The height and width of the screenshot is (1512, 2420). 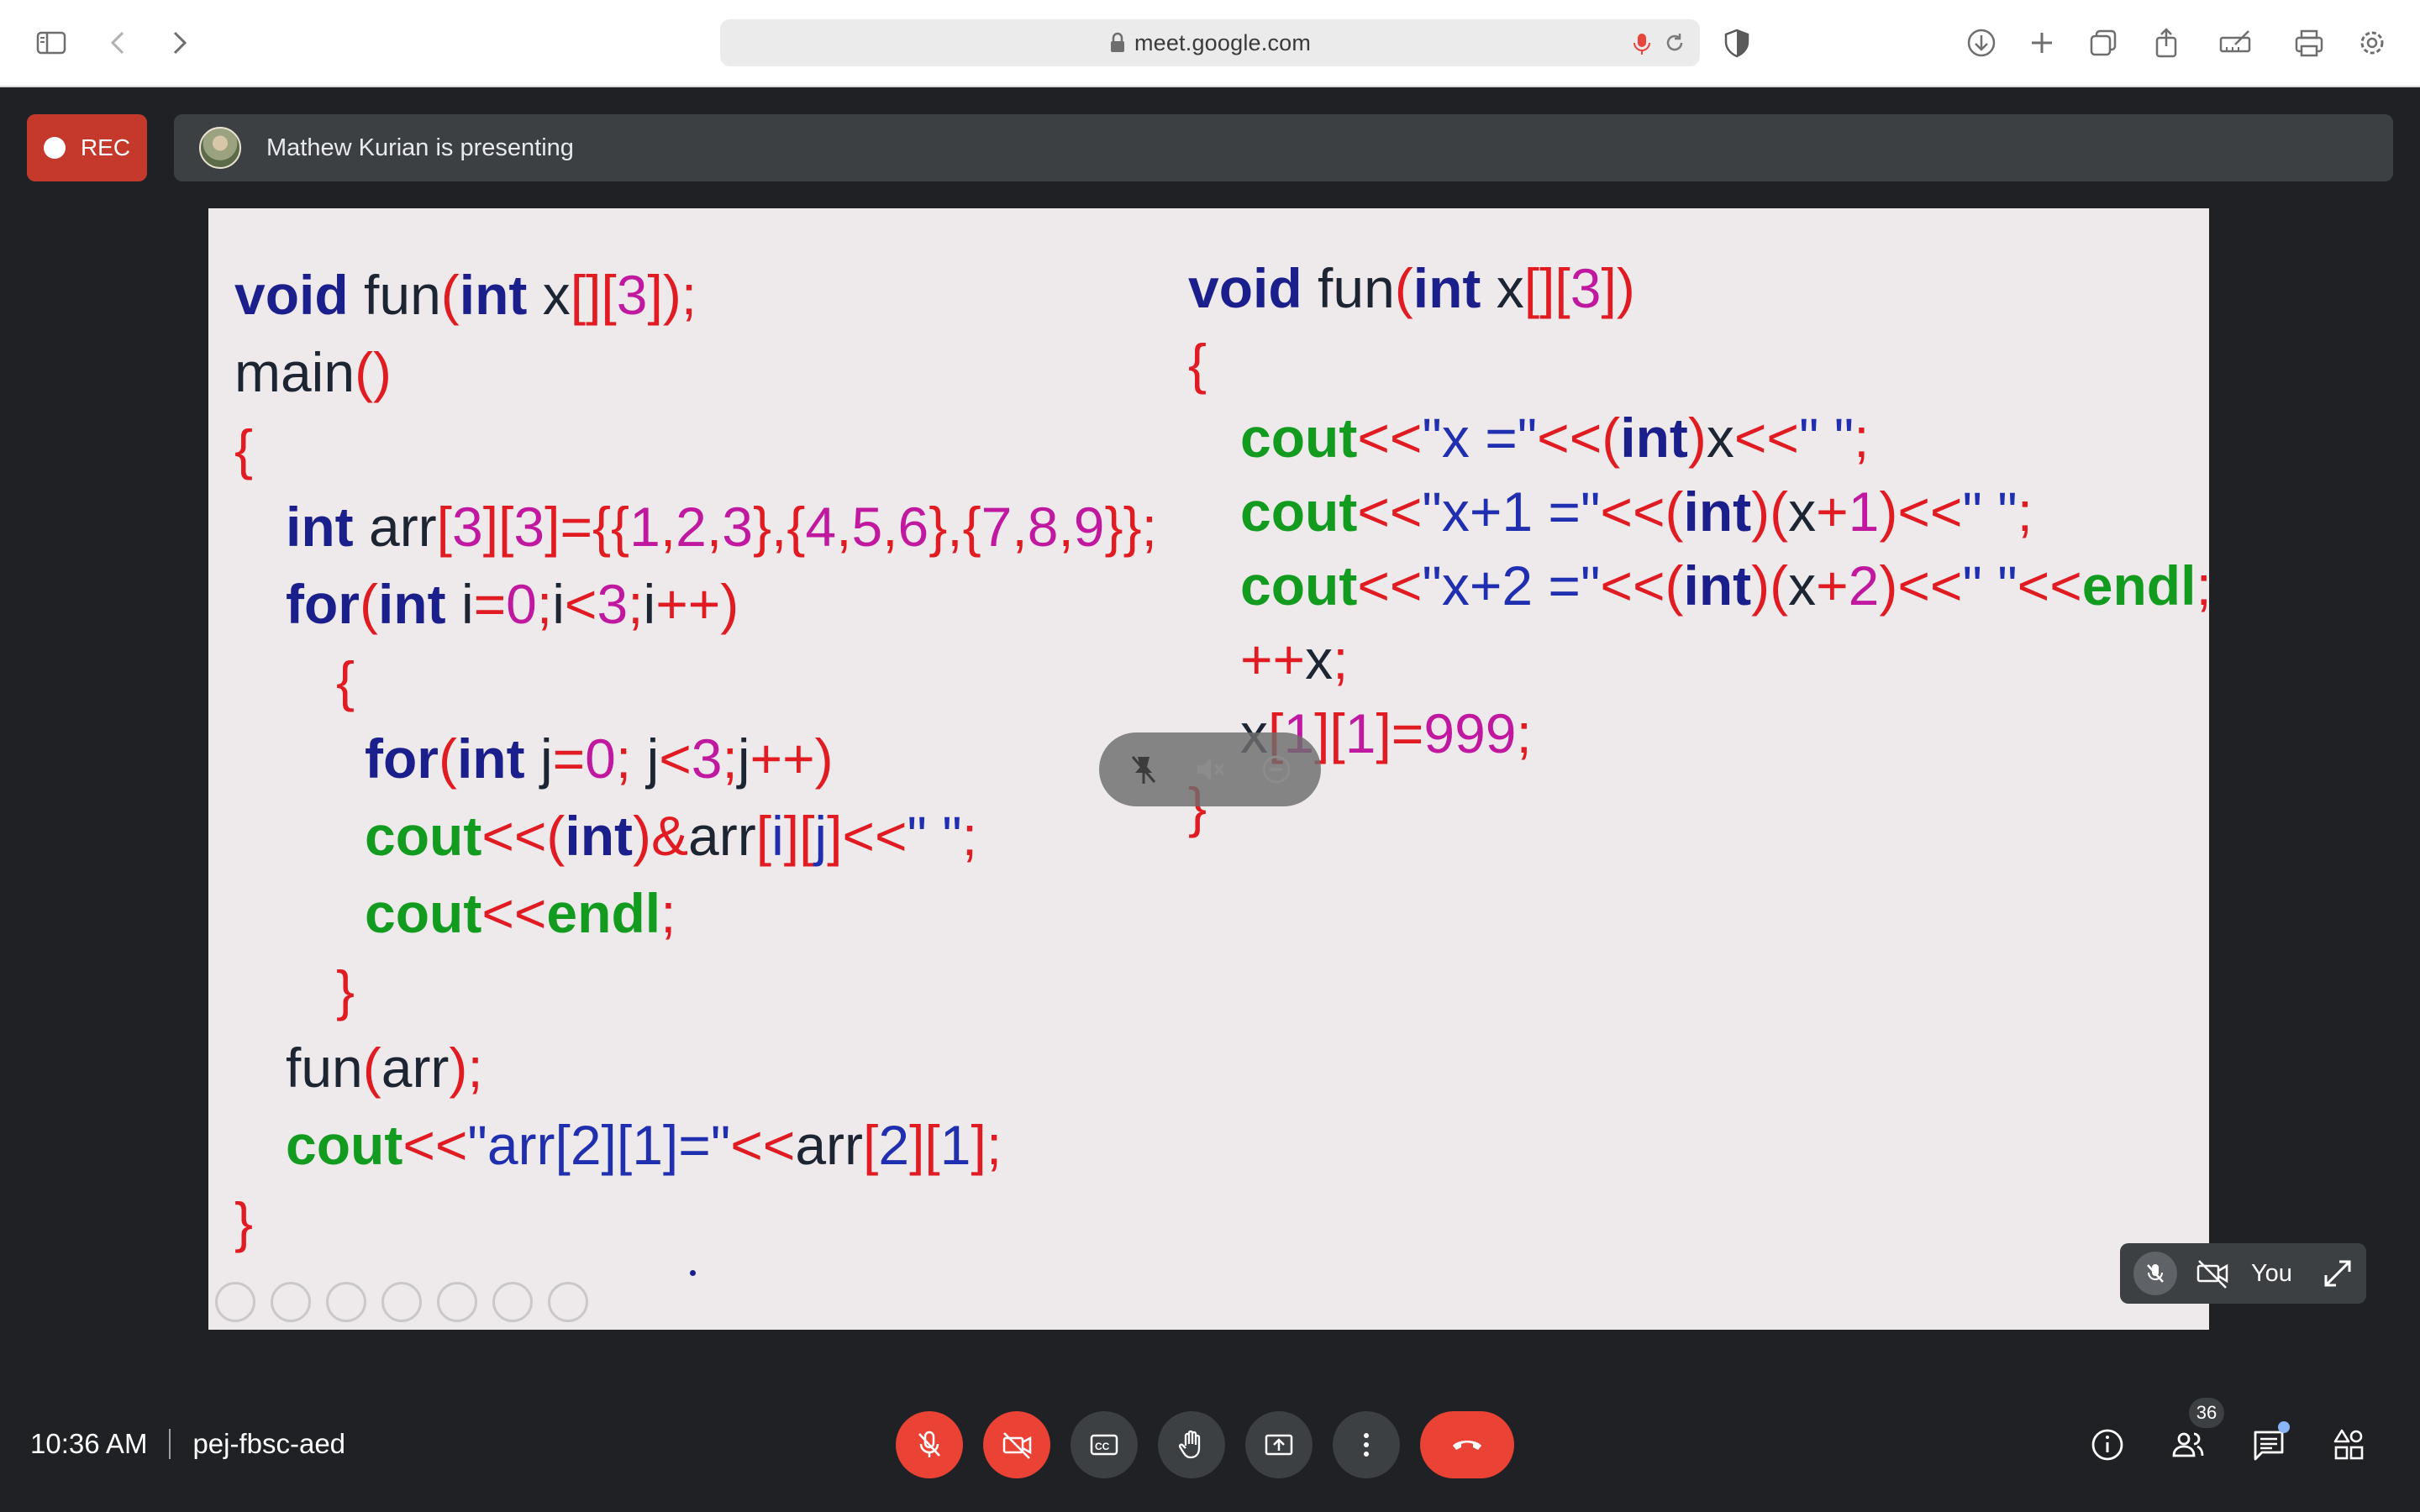 I want to click on record-dot-icon, so click(x=54, y=148).